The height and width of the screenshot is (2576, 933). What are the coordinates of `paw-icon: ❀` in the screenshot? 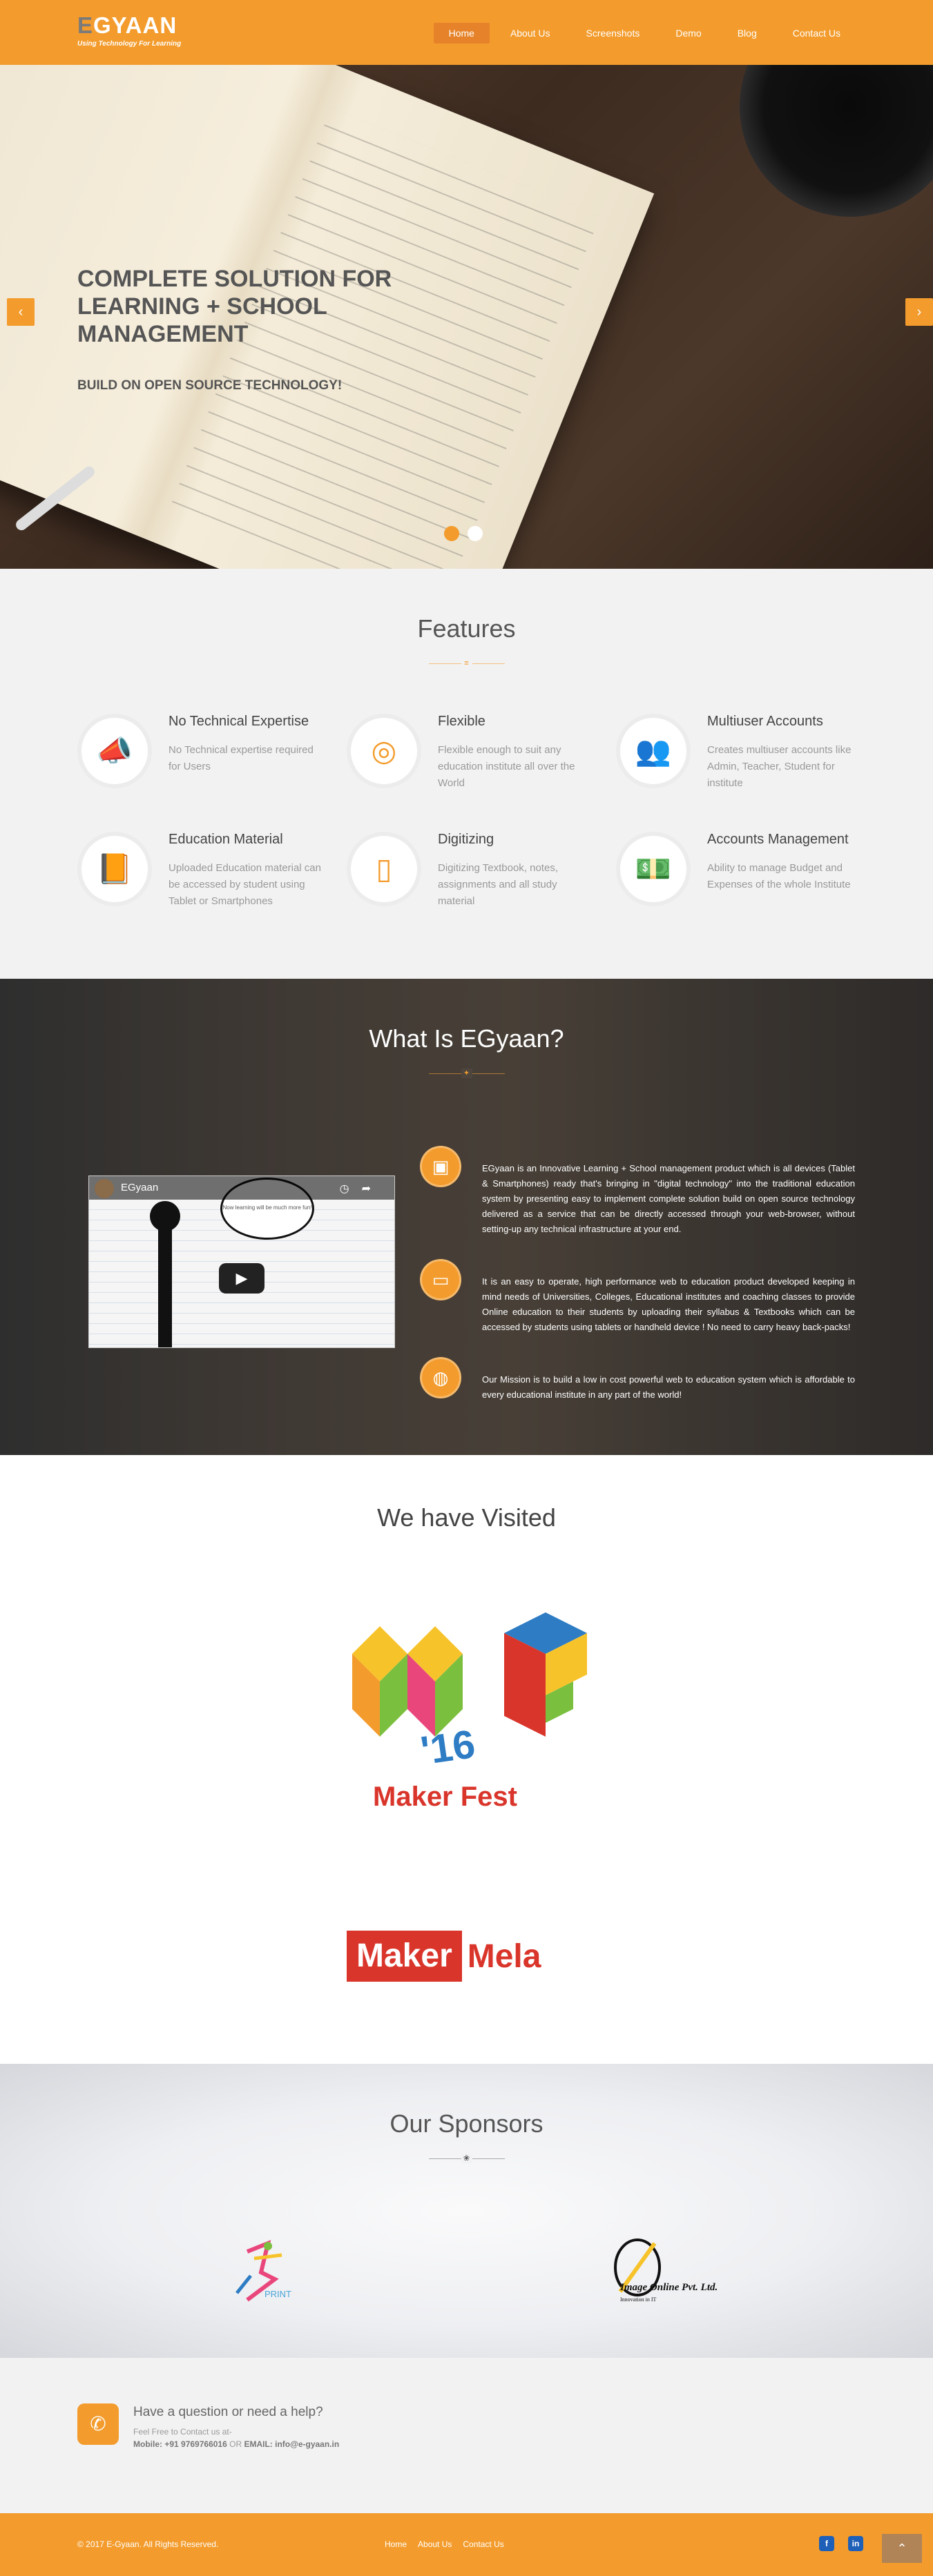 It's located at (466, 2158).